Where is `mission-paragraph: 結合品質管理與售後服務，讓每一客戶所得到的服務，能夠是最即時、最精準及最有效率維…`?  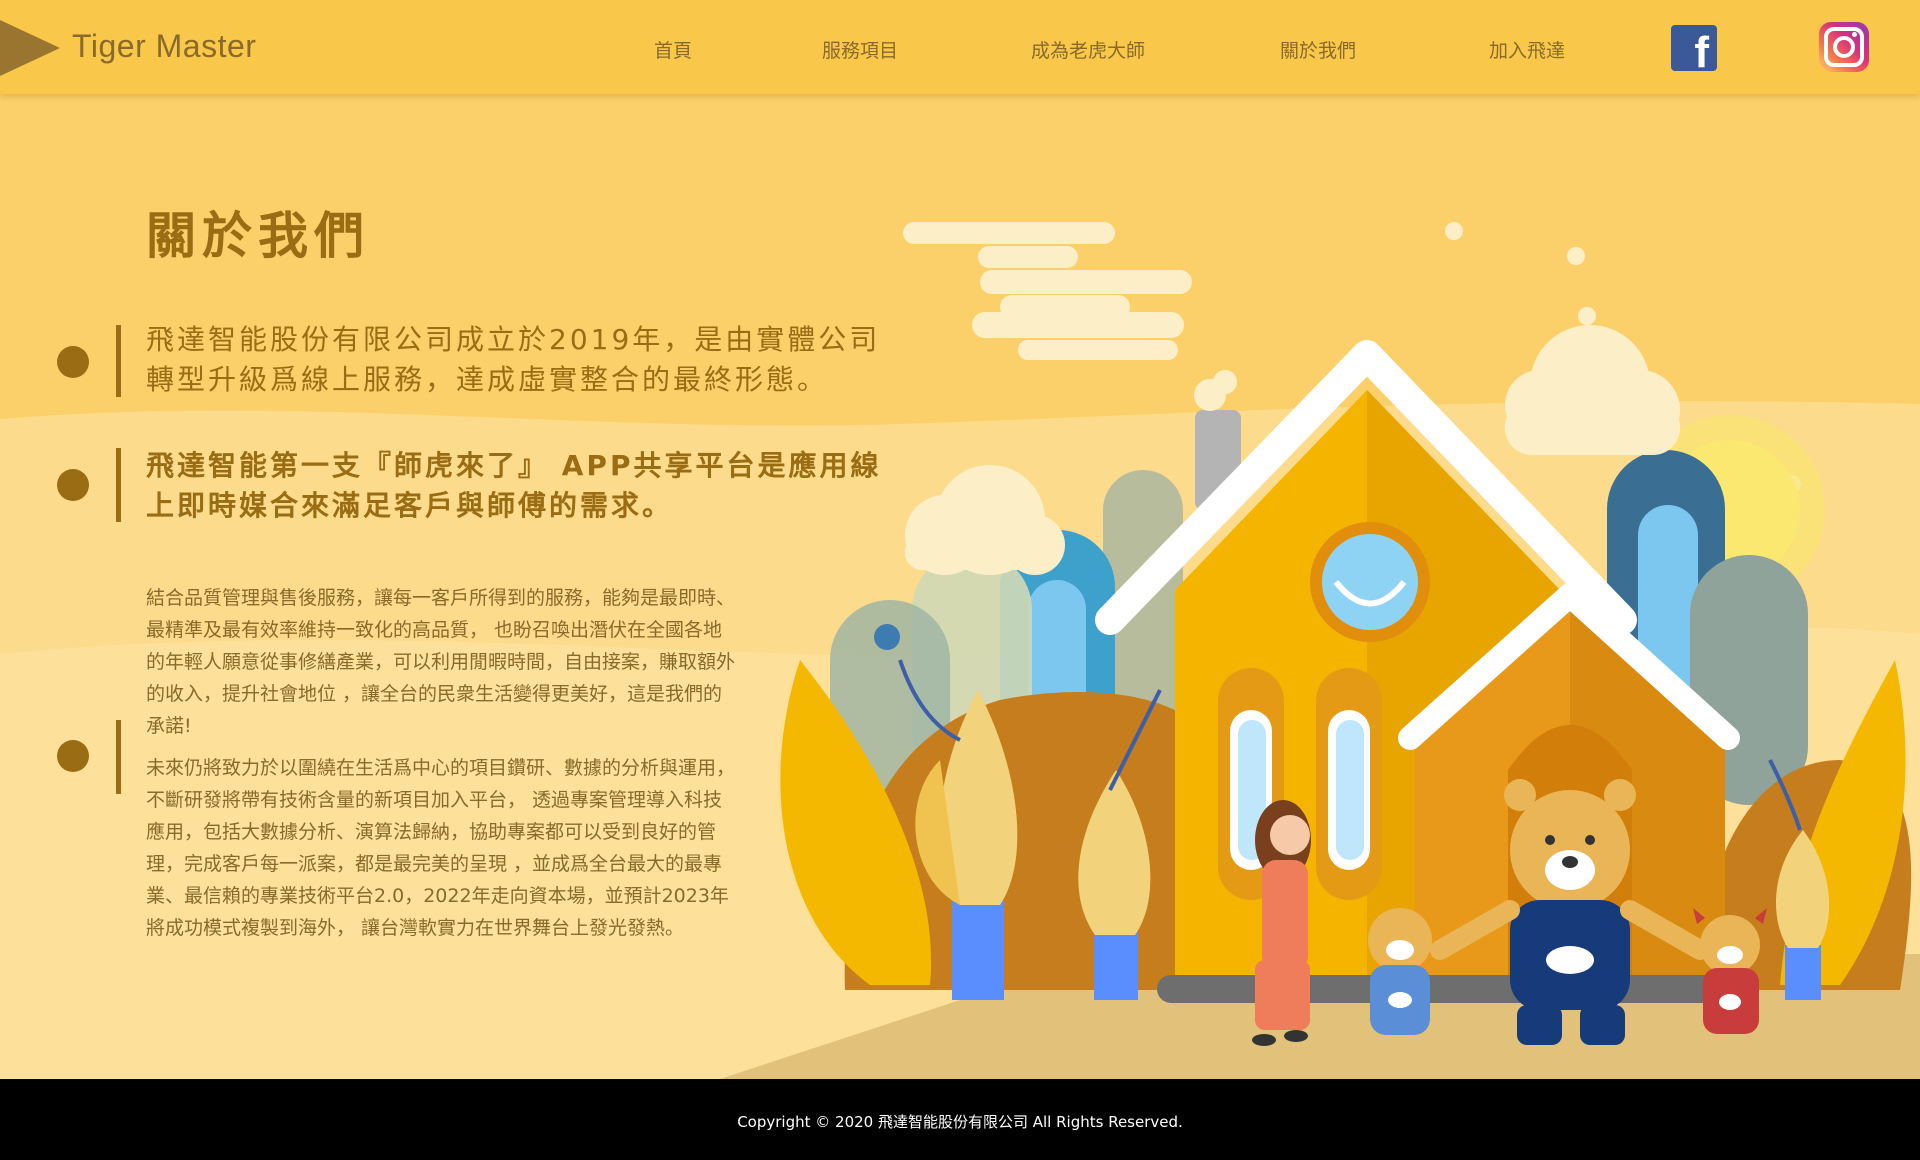 mission-paragraph: 結合品質管理與售後服務，讓每一客戶所得到的服務，能夠是最即時、最精準及最有效率維… is located at coordinates (441, 662).